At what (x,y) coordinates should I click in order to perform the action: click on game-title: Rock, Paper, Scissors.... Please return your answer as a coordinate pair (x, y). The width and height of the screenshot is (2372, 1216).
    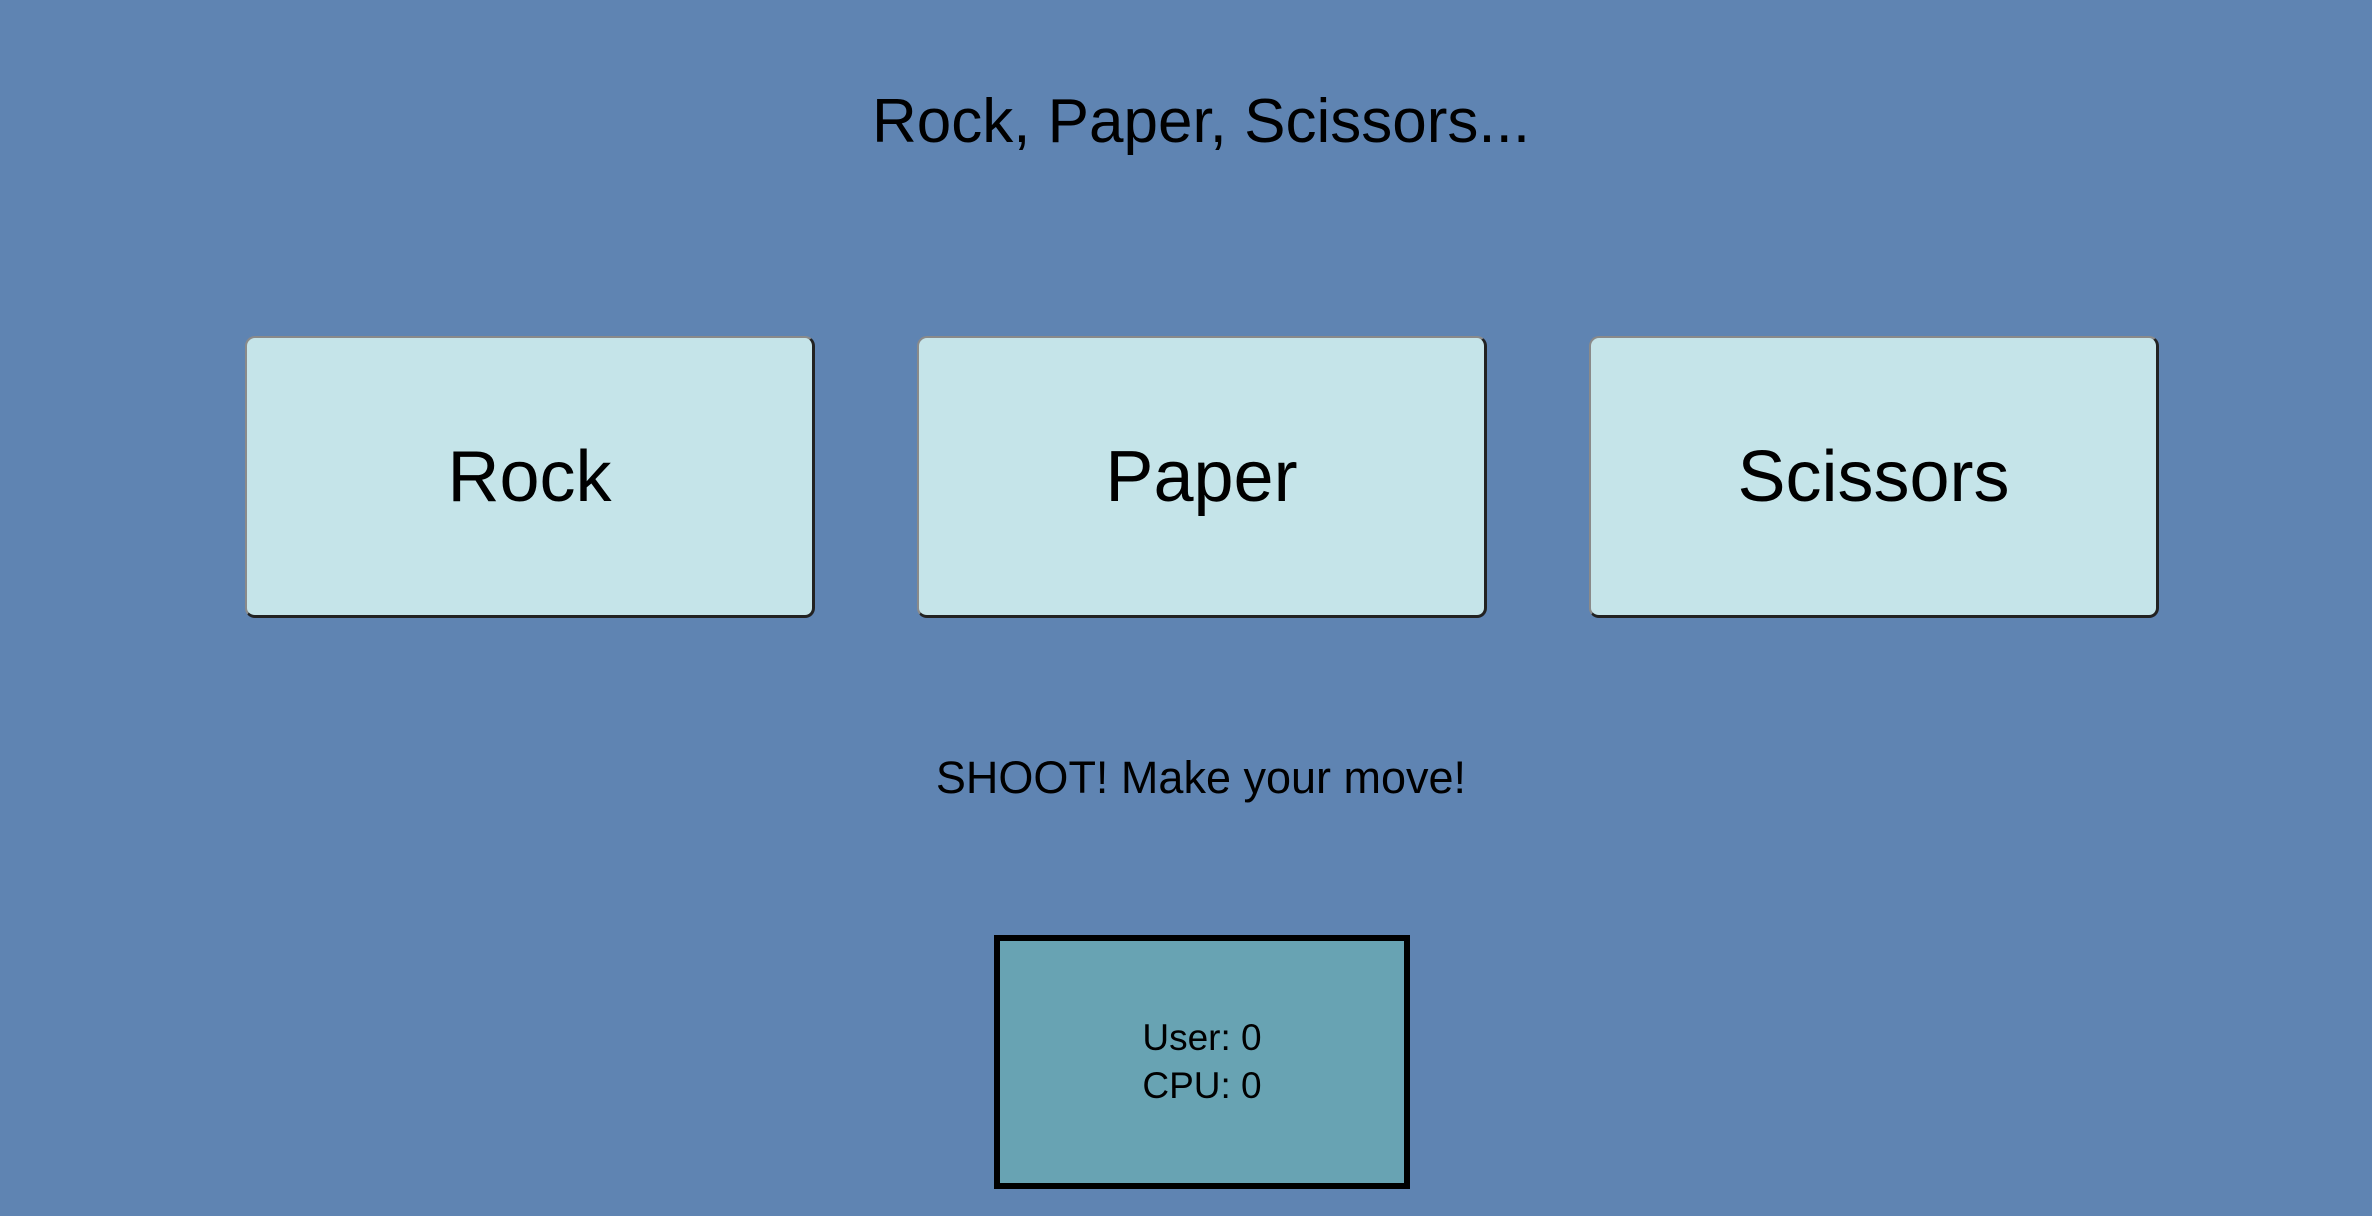
    Looking at the image, I should click on (1201, 121).